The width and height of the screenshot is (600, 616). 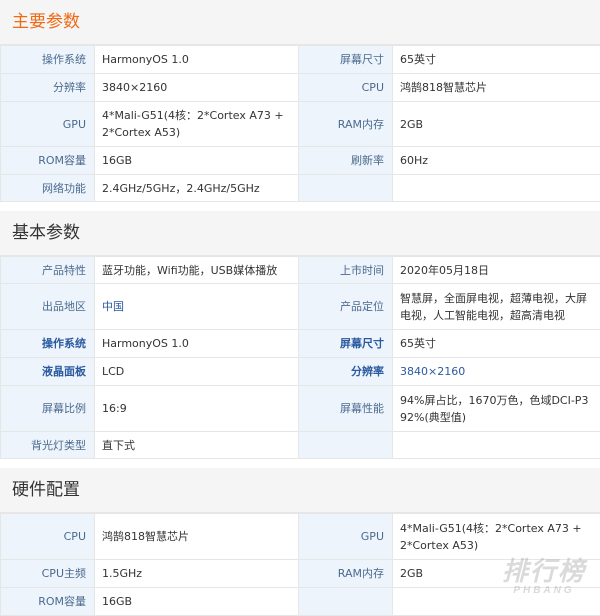 I want to click on table-row: 分辨率 3840×2160 CPU 鸿鹄818智慧芯片, so click(x=300, y=88).